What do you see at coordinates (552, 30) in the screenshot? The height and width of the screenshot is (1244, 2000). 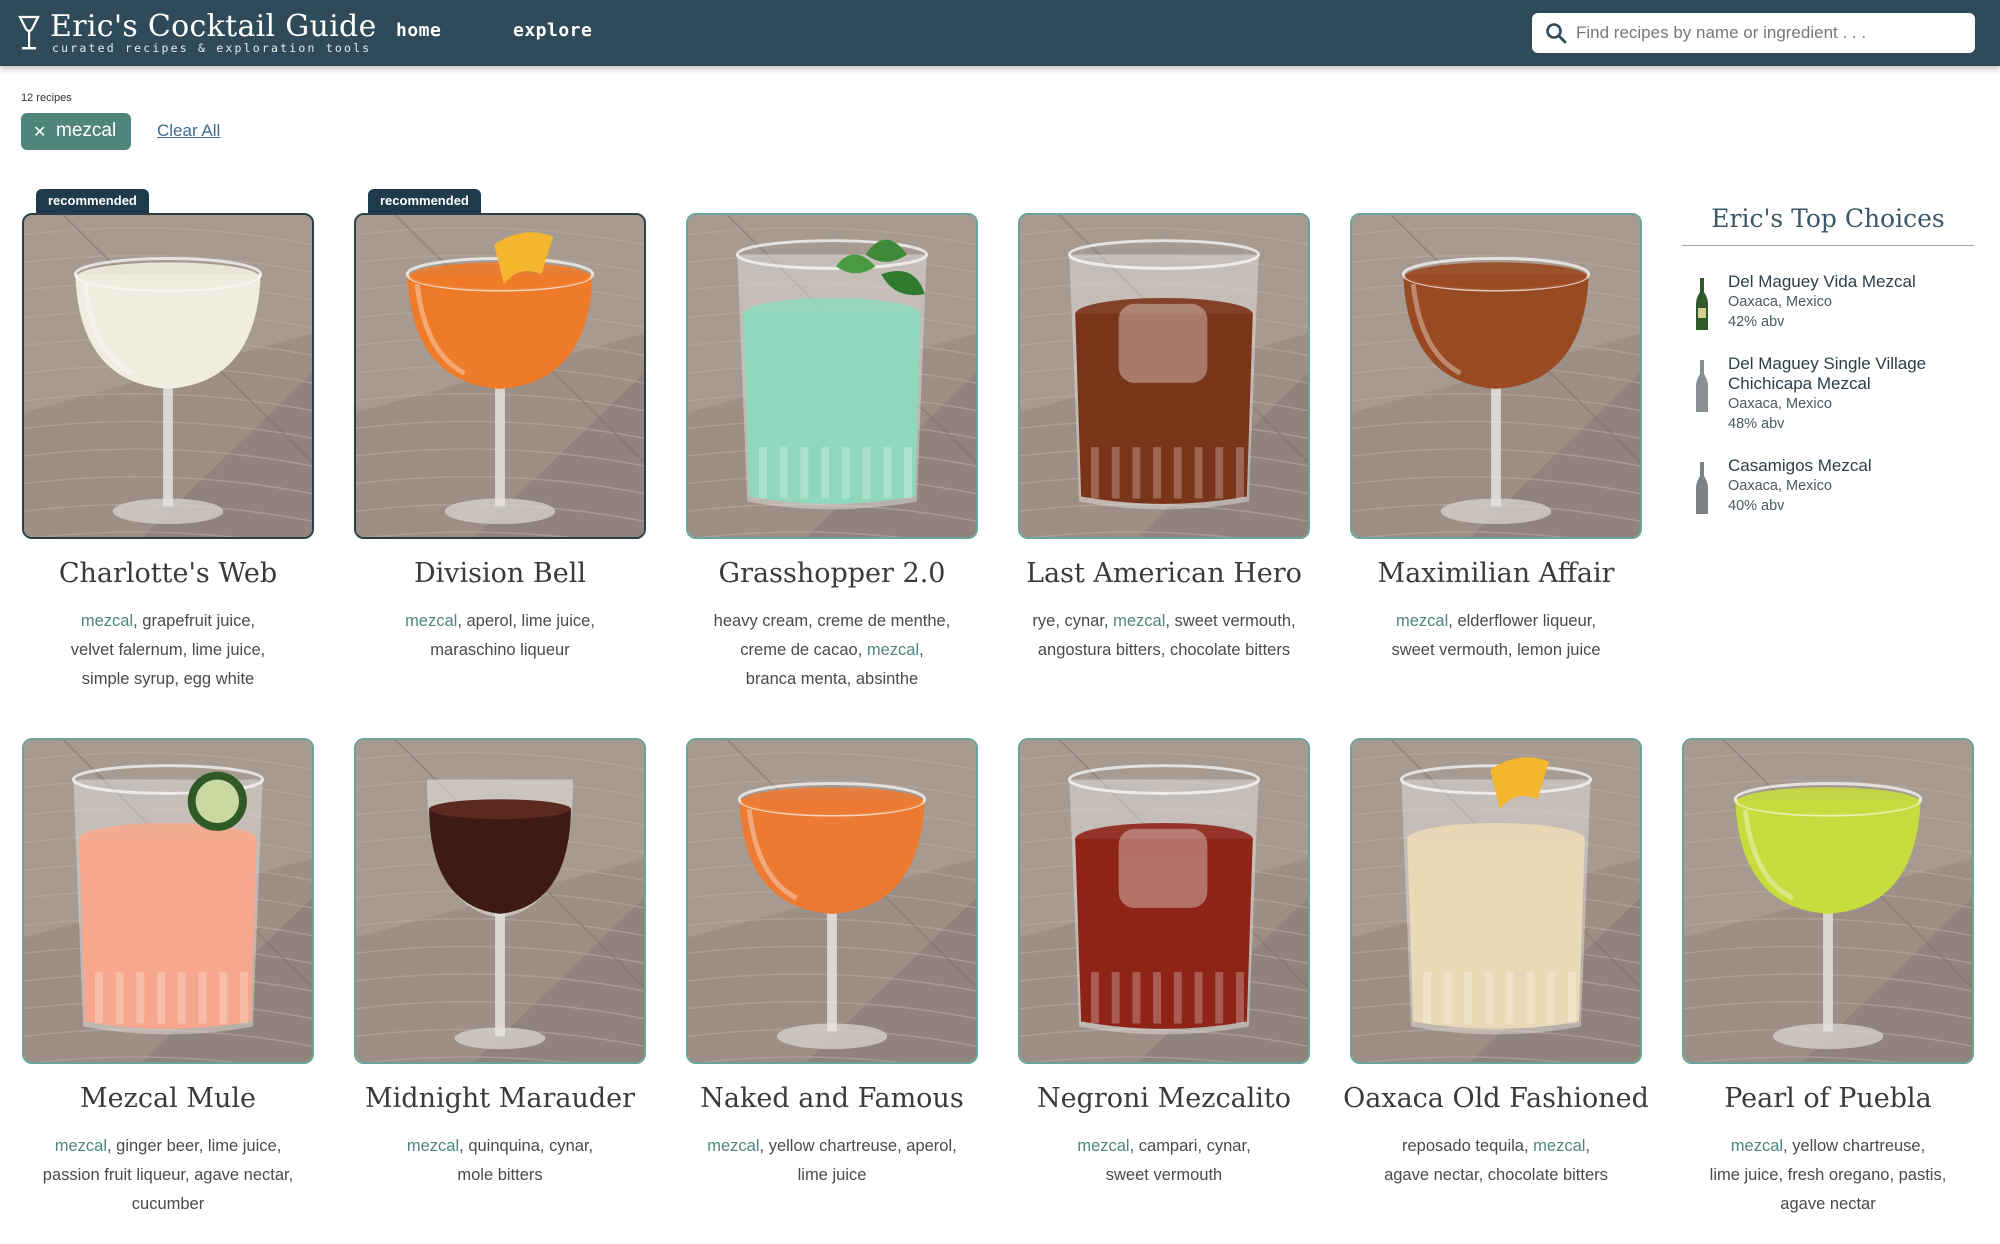 I see `nav-explore-link: explore` at bounding box center [552, 30].